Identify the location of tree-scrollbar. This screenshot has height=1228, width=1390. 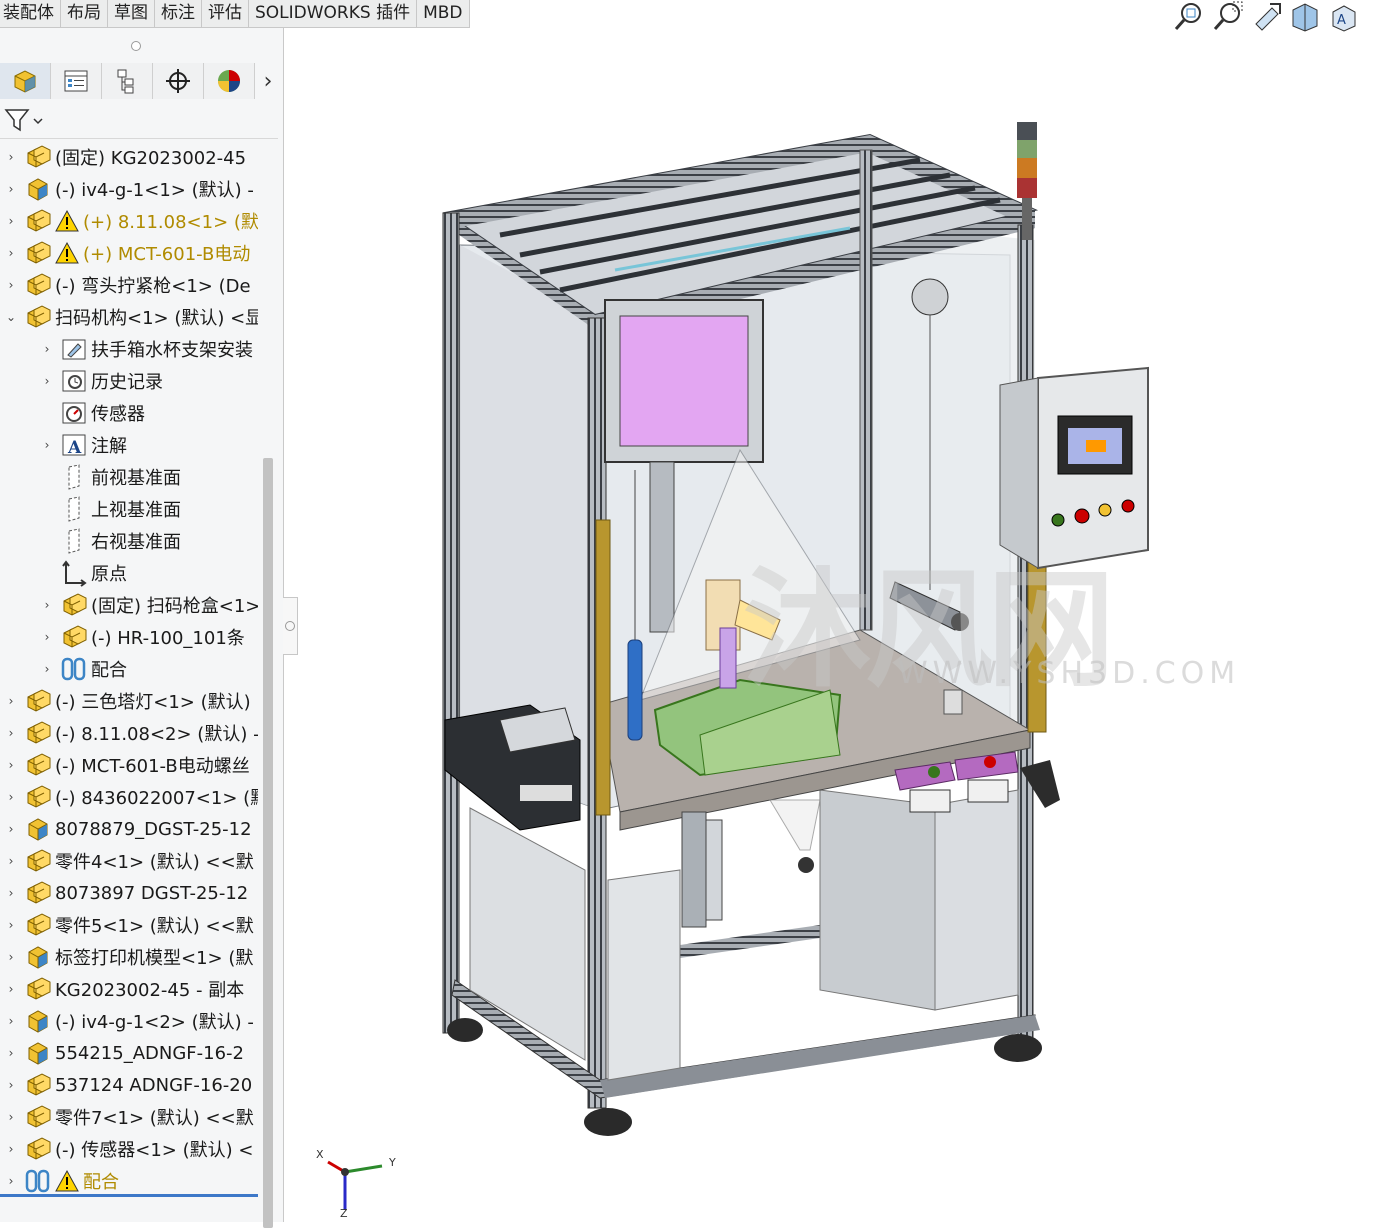
(268, 843).